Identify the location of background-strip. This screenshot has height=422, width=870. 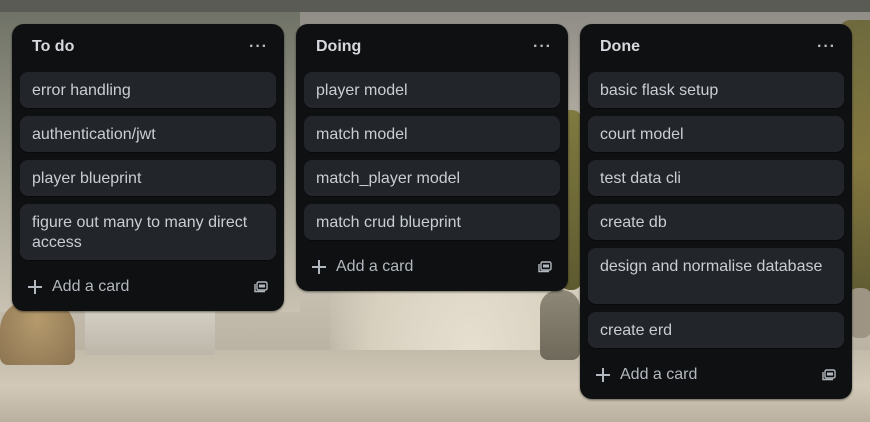
(435, 6).